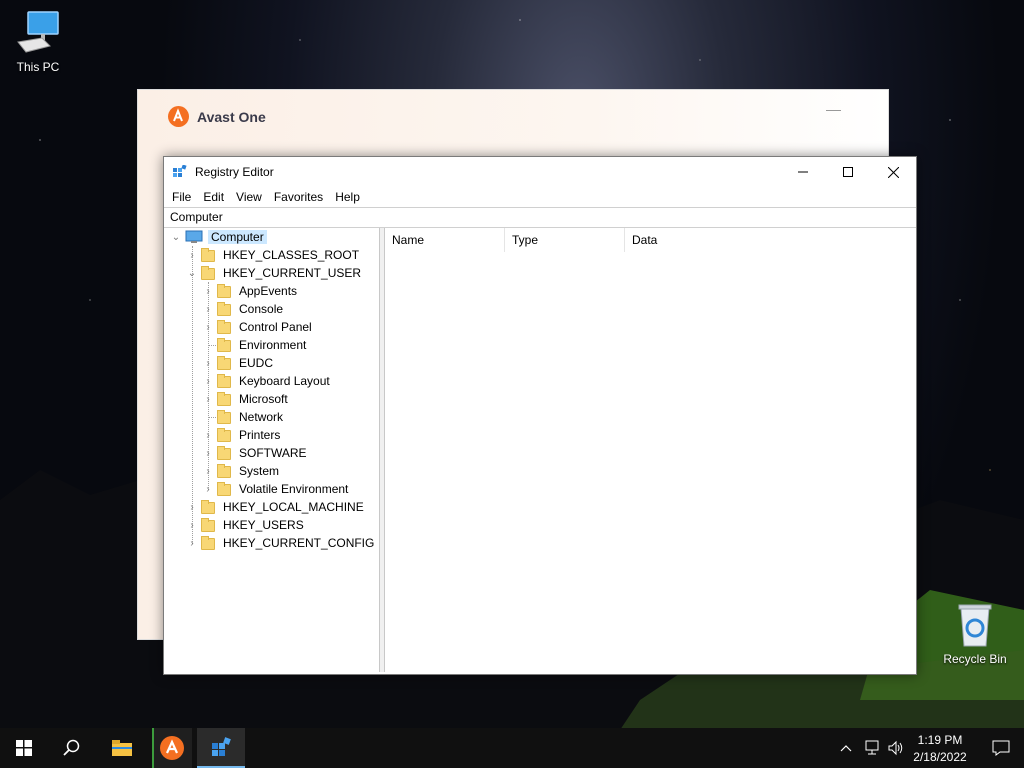 Image resolution: width=1024 pixels, height=768 pixels. I want to click on tree-node-control-panel: › Control Panel, so click(258, 327).